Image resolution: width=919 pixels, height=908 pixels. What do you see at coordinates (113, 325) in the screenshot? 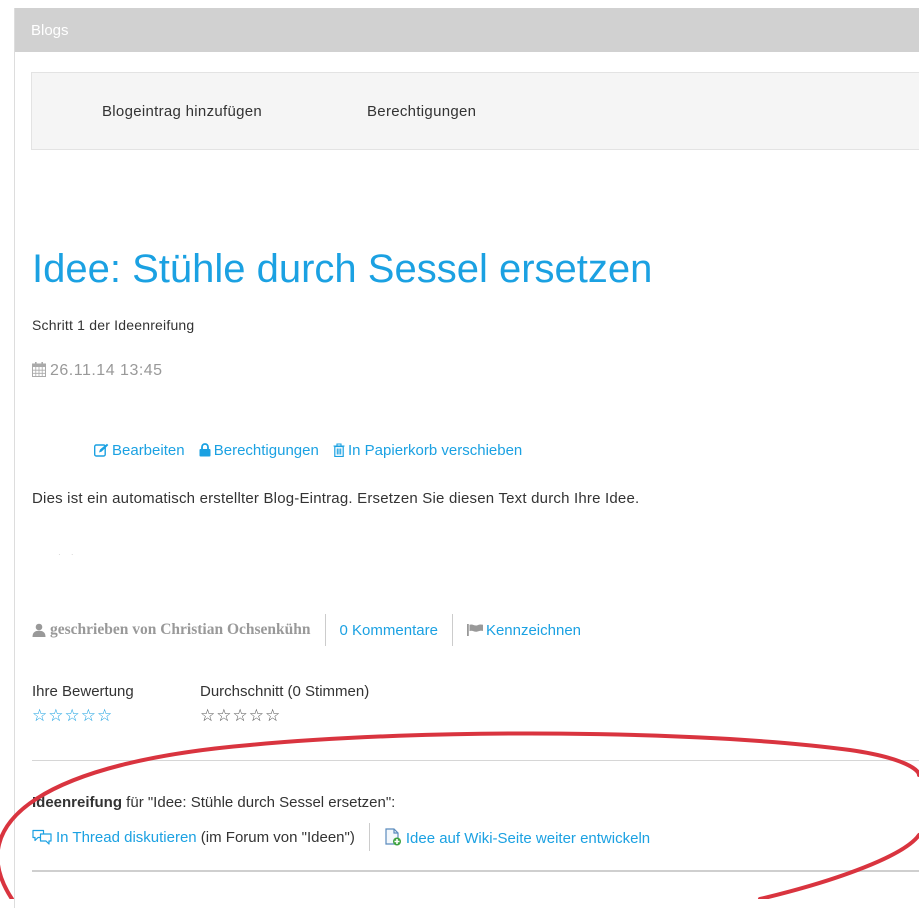
I see `post-subtitle: Schritt 1 der Ideenreifung` at bounding box center [113, 325].